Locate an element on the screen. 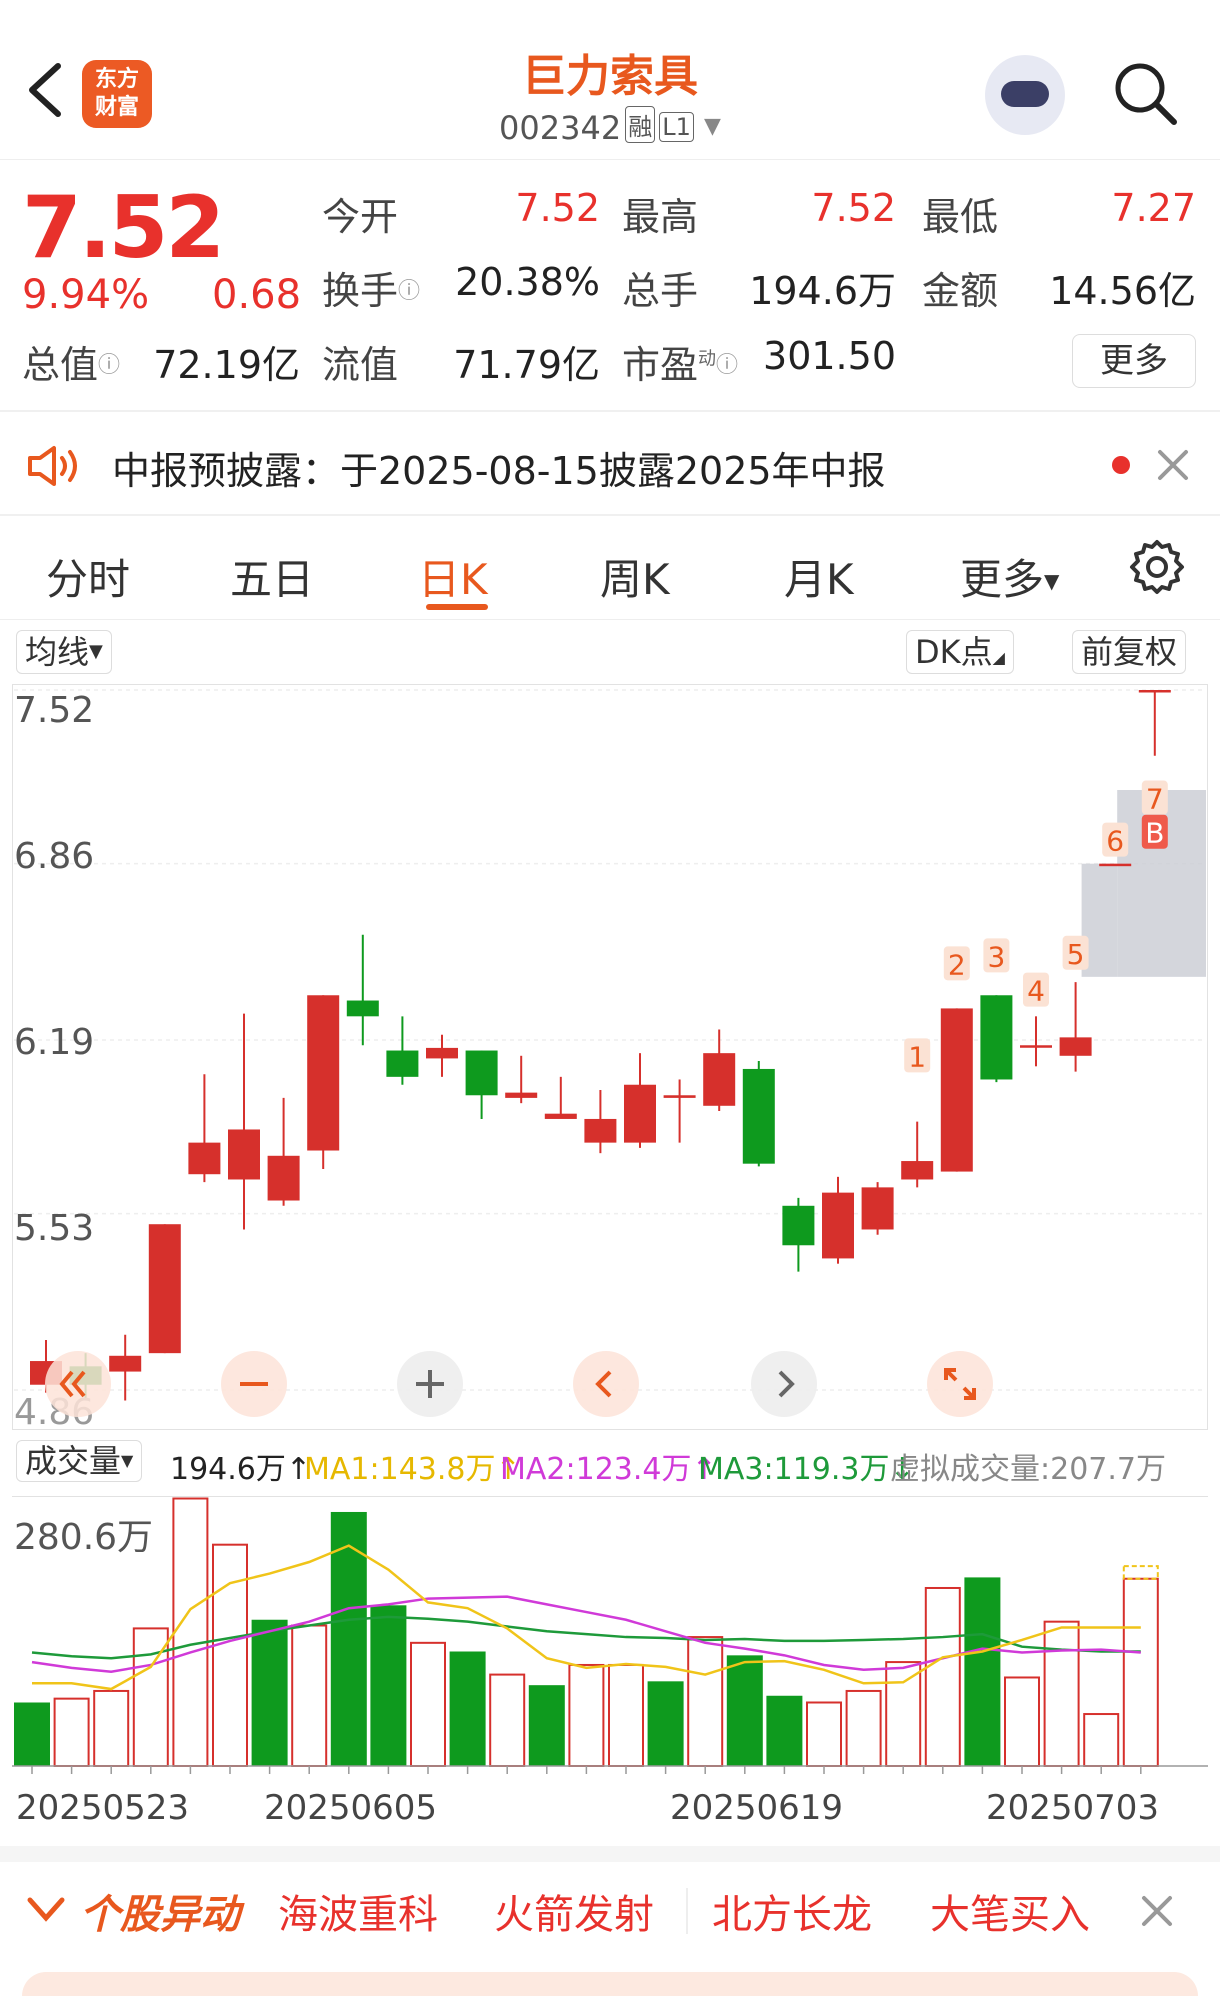 The width and height of the screenshot is (1220, 1996). x-date-label: 20250619 is located at coordinates (757, 1808).